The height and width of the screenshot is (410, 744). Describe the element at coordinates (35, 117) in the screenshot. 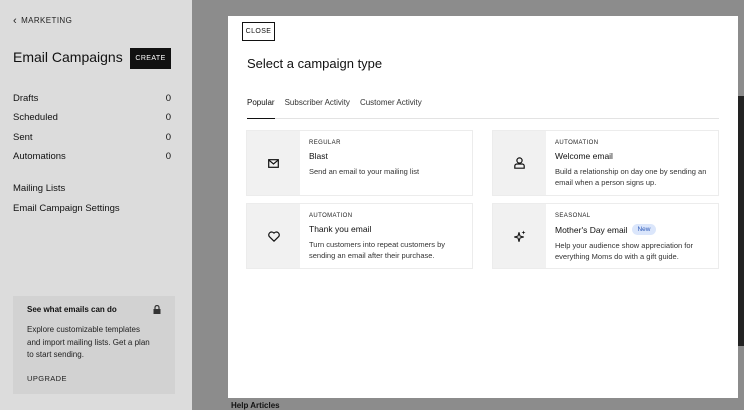

I see `sidebar-item-label: Scheduled` at that location.